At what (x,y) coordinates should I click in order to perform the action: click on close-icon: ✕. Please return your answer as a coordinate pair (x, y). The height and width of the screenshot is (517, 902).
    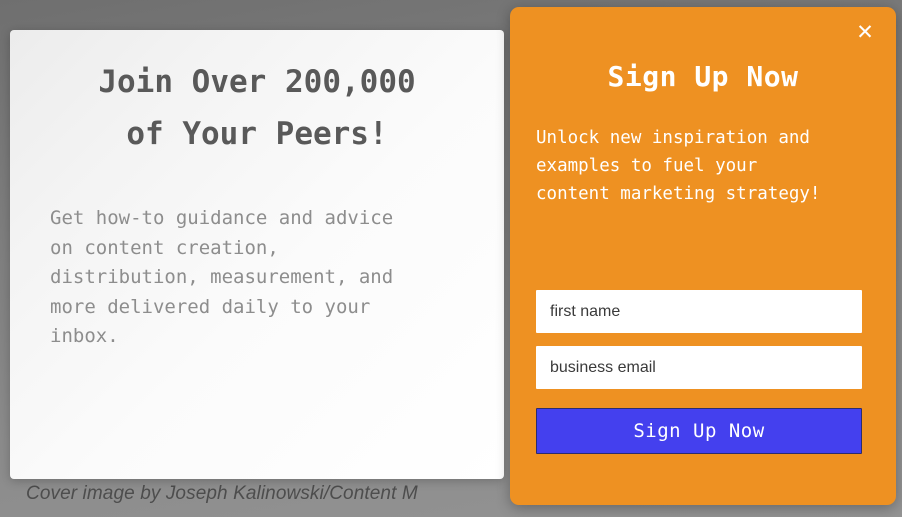
    Looking at the image, I should click on (865, 32).